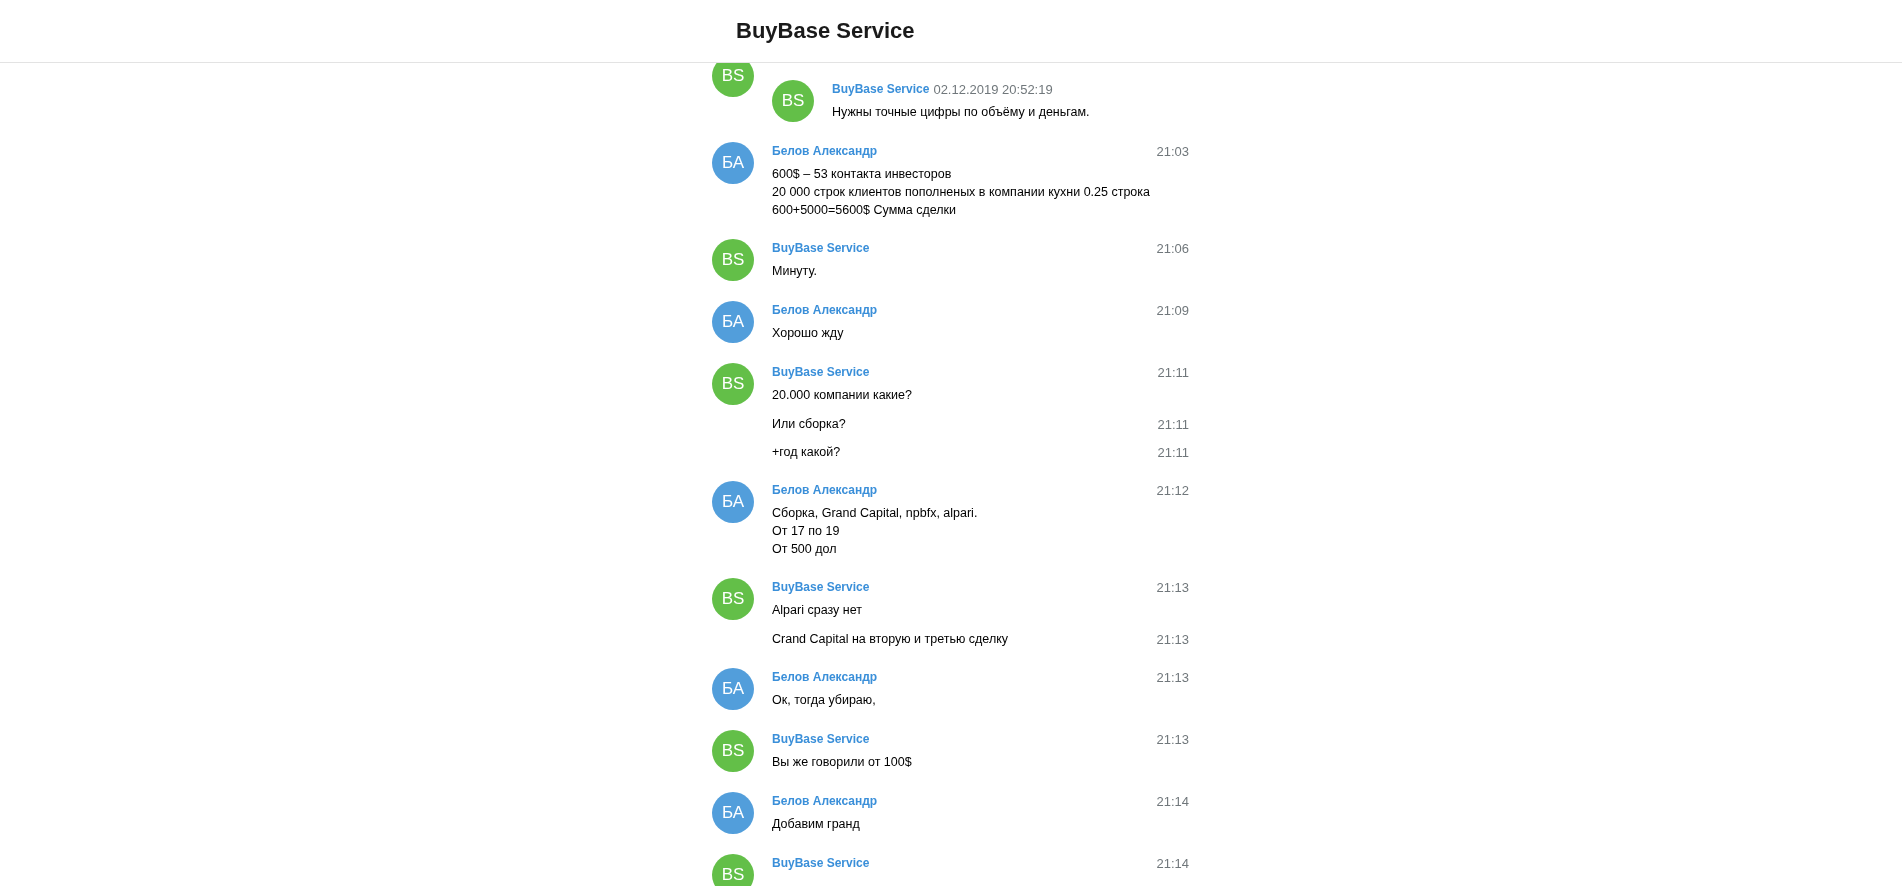  What do you see at coordinates (875, 531) in the screenshot?
I see `message-text: Сборка, Grand Capital, npbfx, alpari. От 17 по 19 От 500 дол` at bounding box center [875, 531].